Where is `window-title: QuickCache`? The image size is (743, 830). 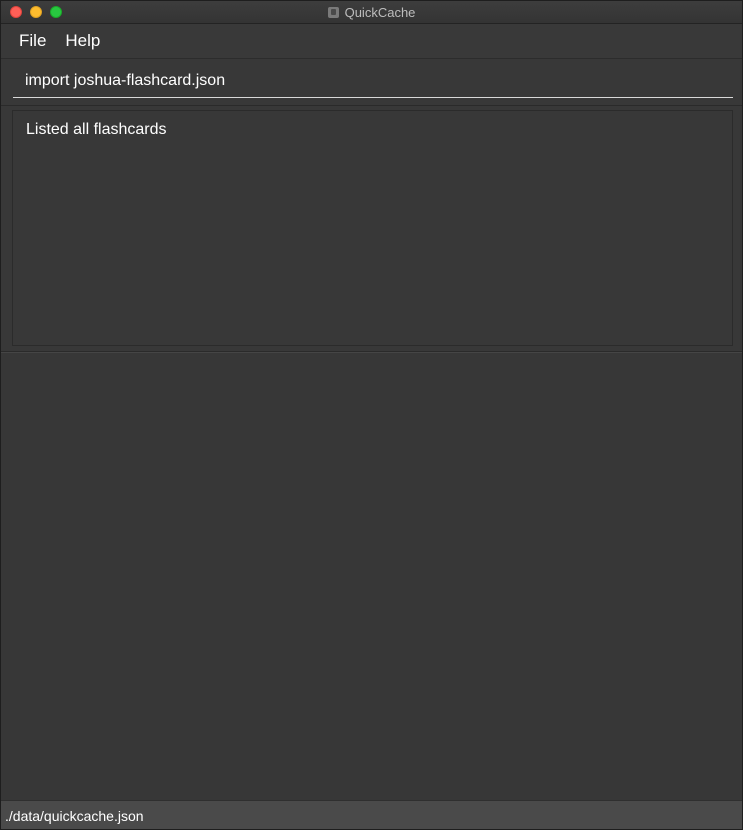 window-title: QuickCache is located at coordinates (380, 12).